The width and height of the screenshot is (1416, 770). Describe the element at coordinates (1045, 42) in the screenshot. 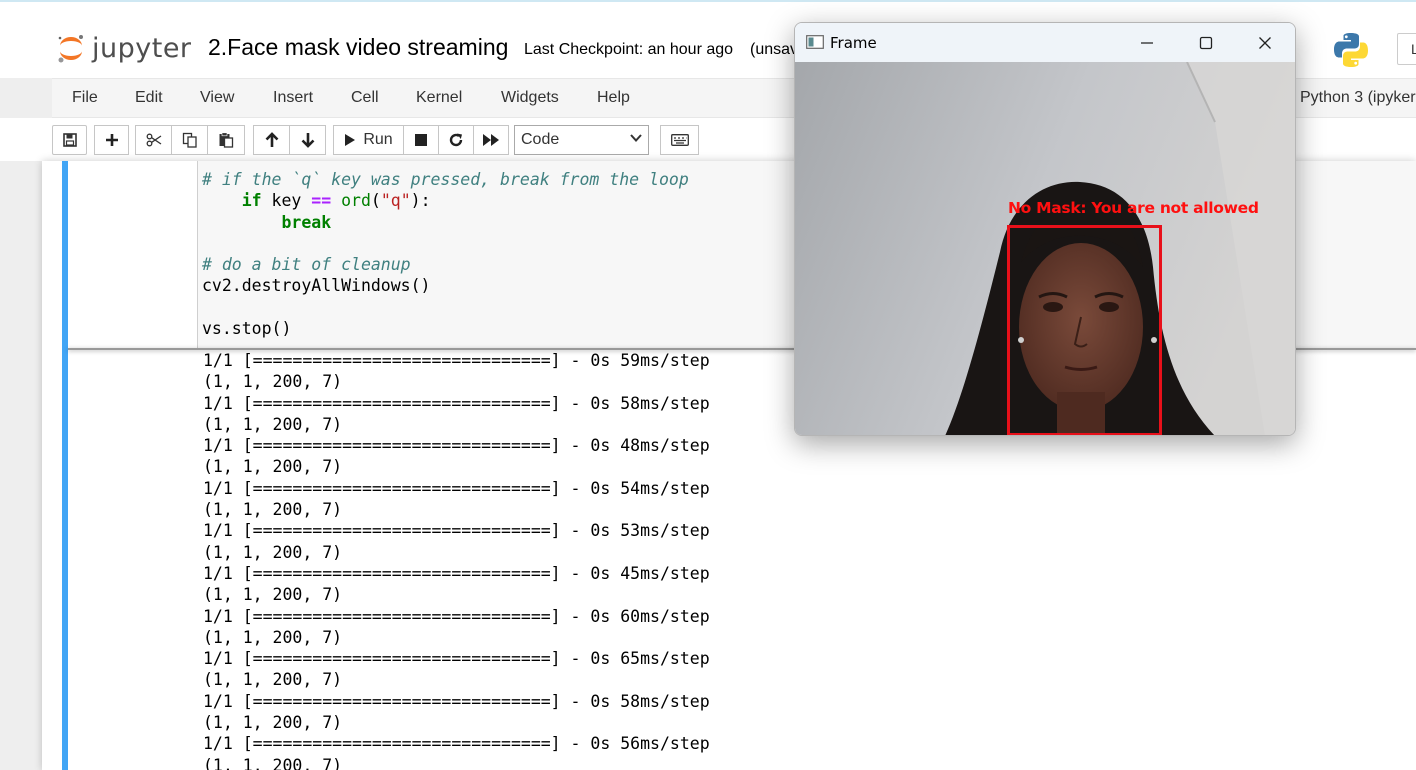

I see `frame-titlebar: Frame` at that location.